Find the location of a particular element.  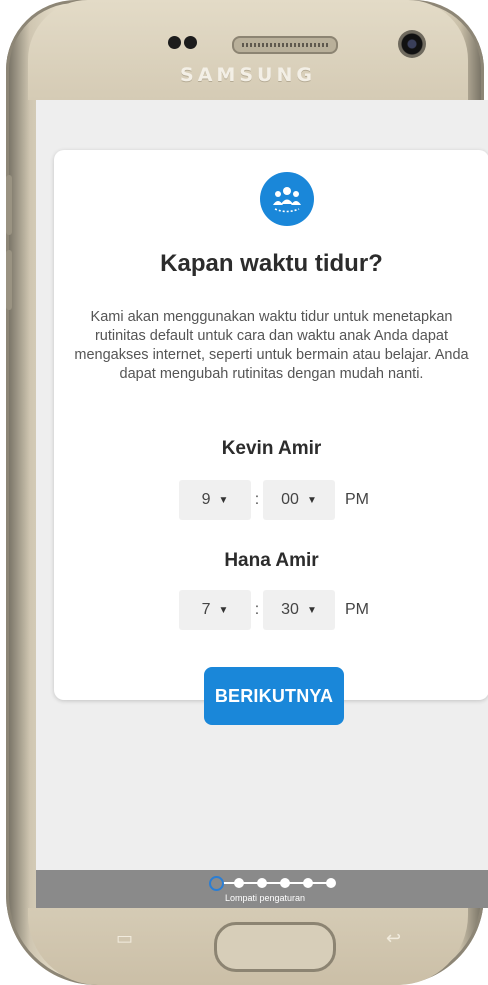

device-brand: SAMSUNG is located at coordinates (248, 75).